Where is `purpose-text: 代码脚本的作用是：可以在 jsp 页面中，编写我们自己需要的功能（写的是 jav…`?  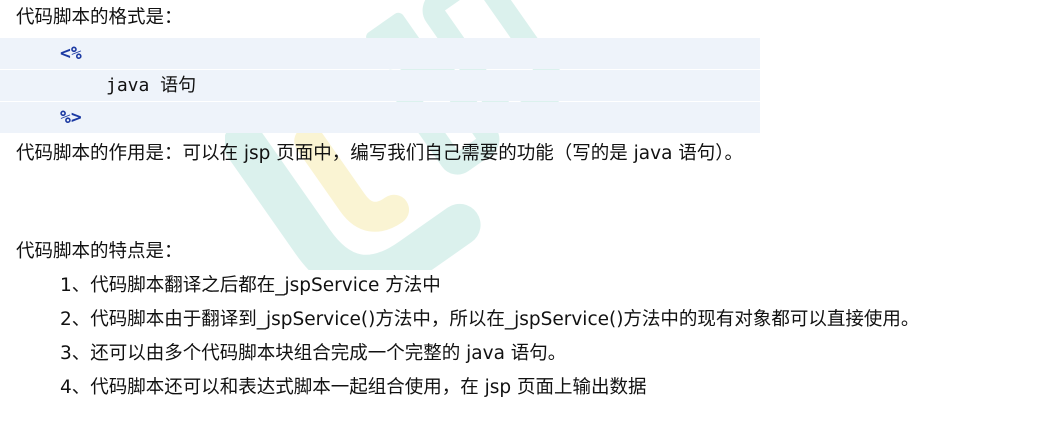 purpose-text: 代码脚本的作用是：可以在 jsp 页面中，编写我们自己需要的功能（写的是 jav… is located at coordinates (380, 153).